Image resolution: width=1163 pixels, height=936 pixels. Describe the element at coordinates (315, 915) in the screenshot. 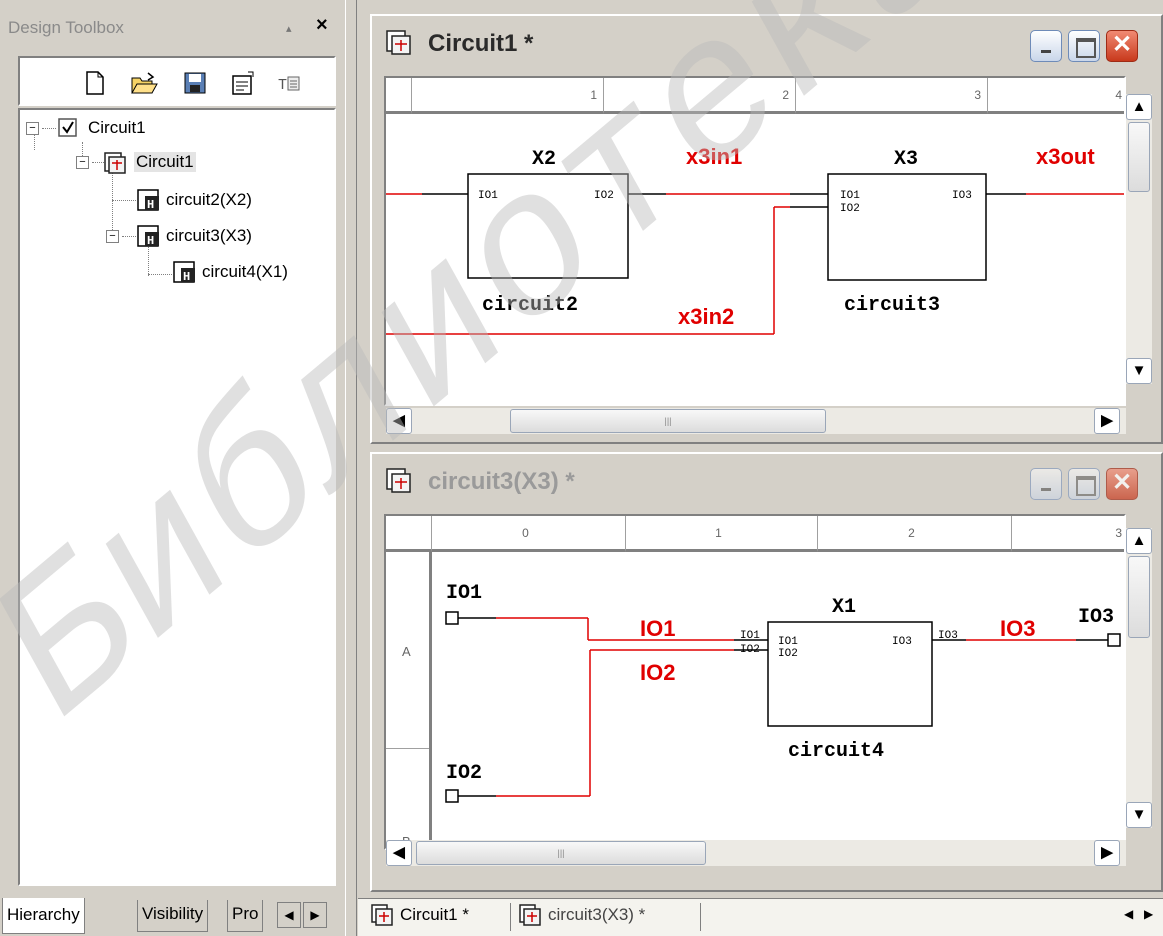

I see `tab-scroll-right-button: ▶` at that location.